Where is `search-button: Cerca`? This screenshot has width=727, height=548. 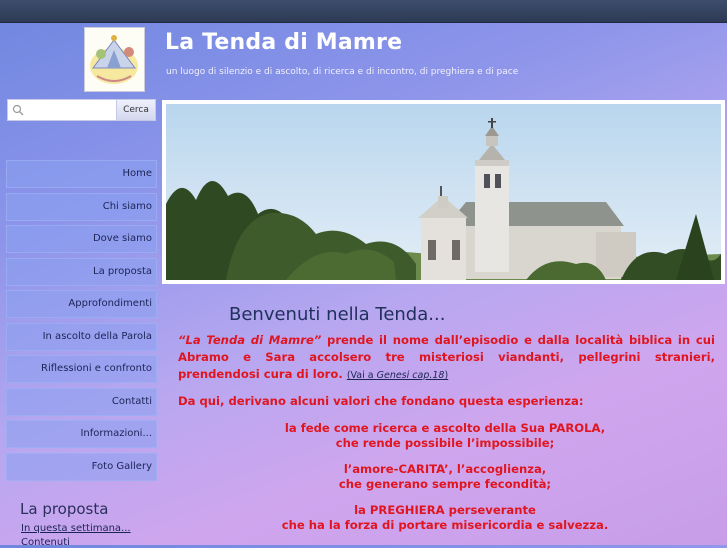
search-button: Cerca is located at coordinates (136, 110).